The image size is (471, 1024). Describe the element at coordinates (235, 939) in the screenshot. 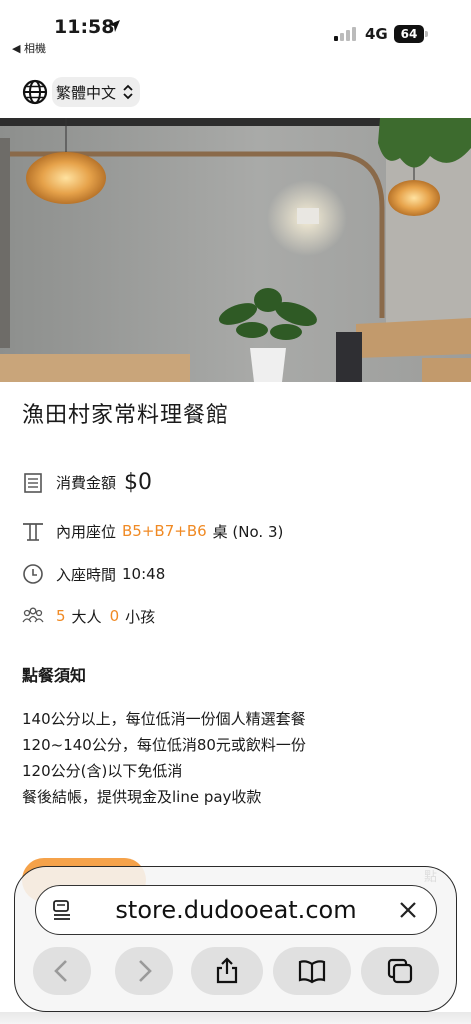

I see `browser-toolbar: store.dudooeat.com` at that location.